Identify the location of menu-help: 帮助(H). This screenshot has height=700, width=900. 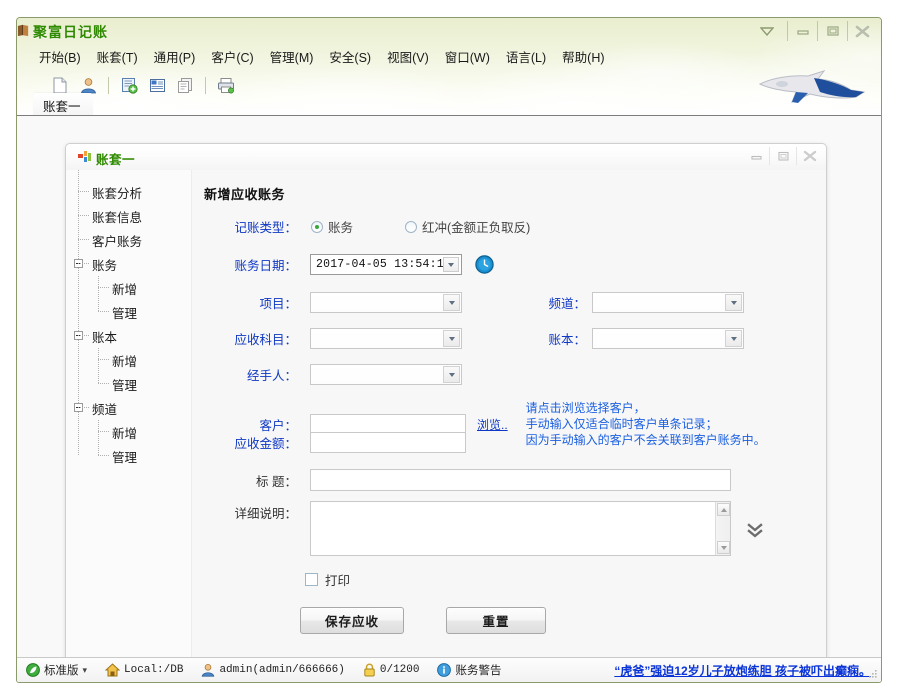
(583, 56).